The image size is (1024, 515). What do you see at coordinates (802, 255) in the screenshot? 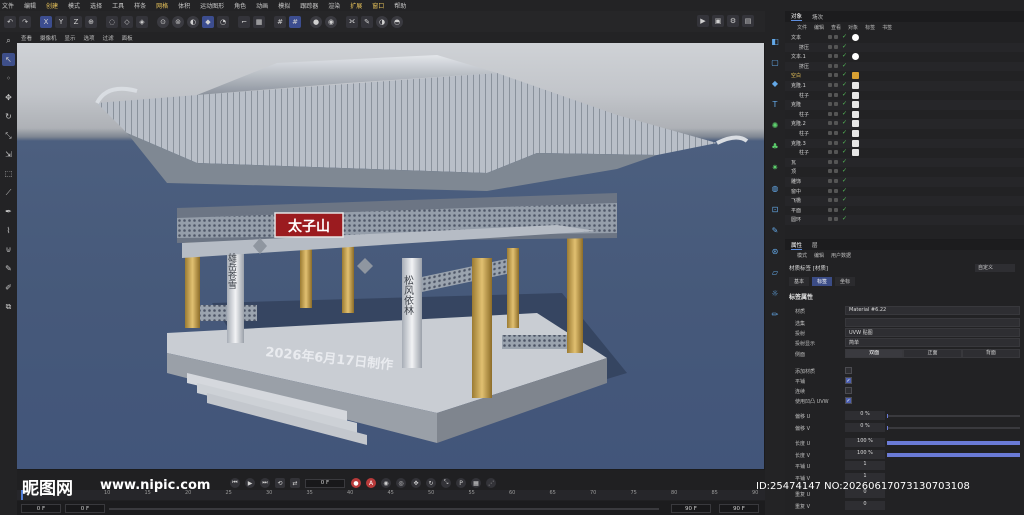
I see `attr-menu-item-0: 模式` at bounding box center [802, 255].